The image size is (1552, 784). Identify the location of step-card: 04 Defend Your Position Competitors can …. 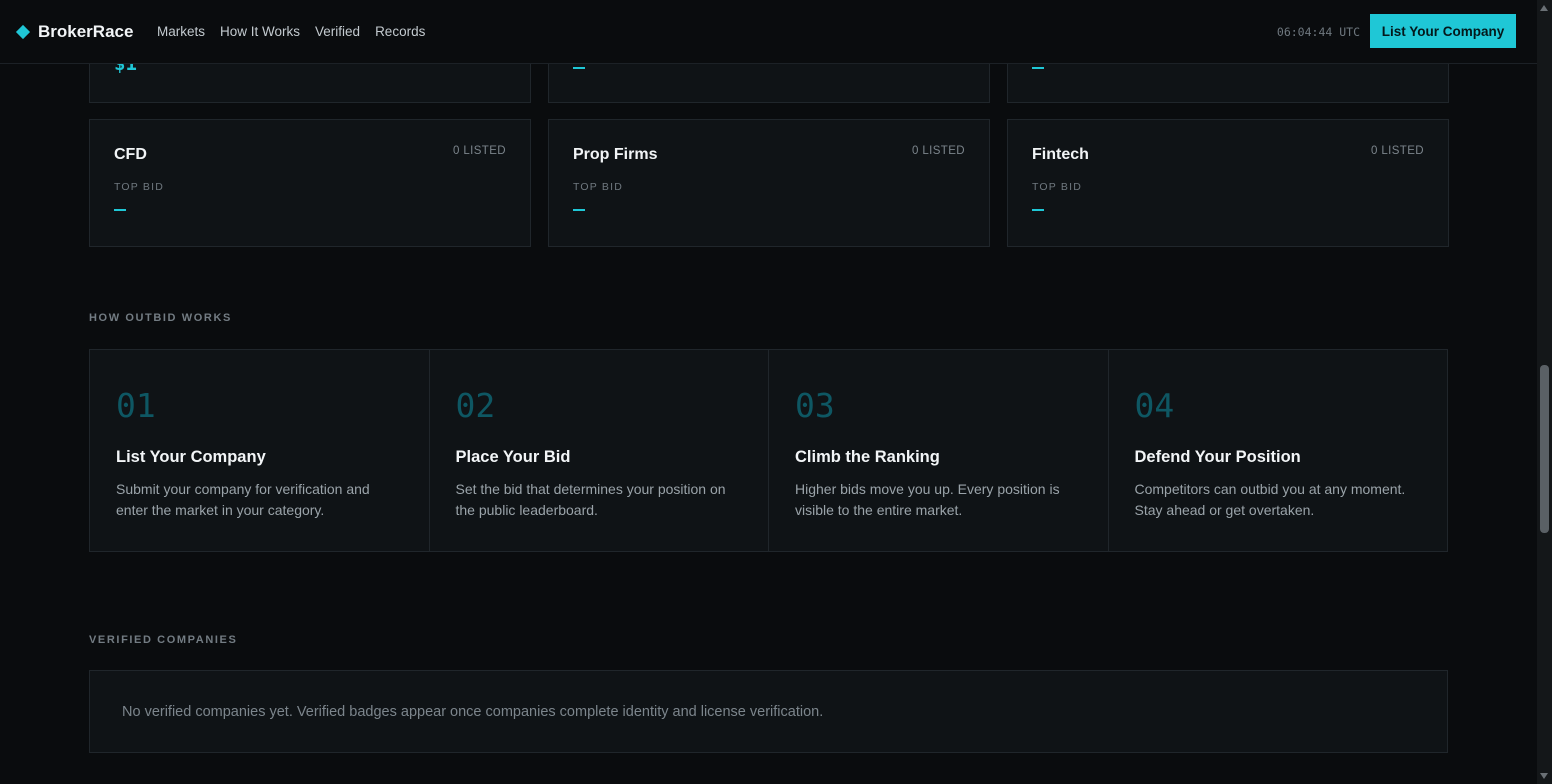
(1278, 450).